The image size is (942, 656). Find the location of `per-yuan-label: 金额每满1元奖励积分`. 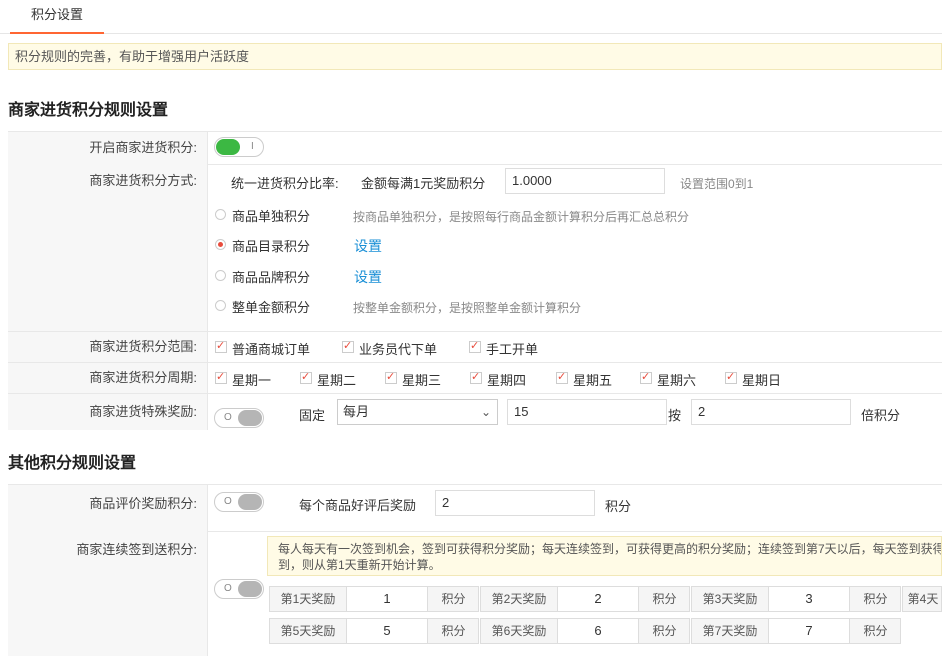

per-yuan-label: 金额每满1元奖励积分 is located at coordinates (423, 183).